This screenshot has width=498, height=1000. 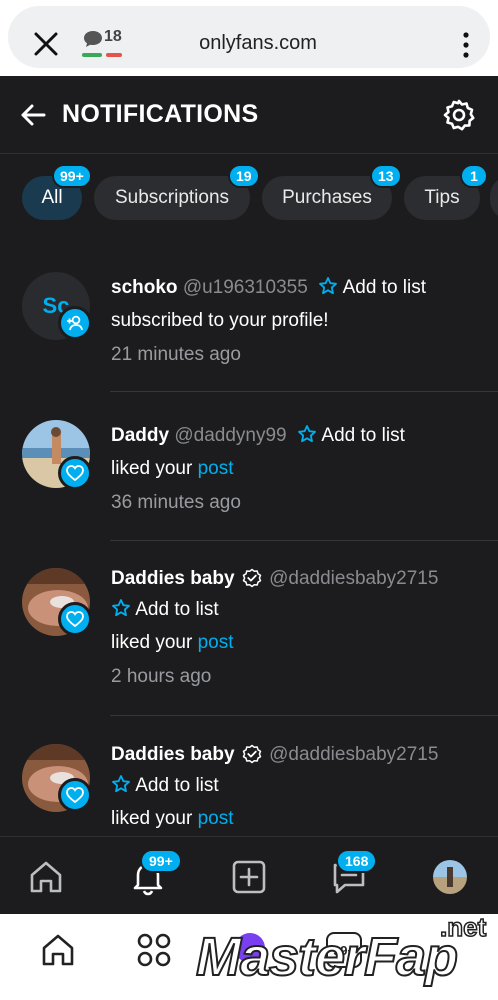 I want to click on tab-badge: 1, so click(x=474, y=176).